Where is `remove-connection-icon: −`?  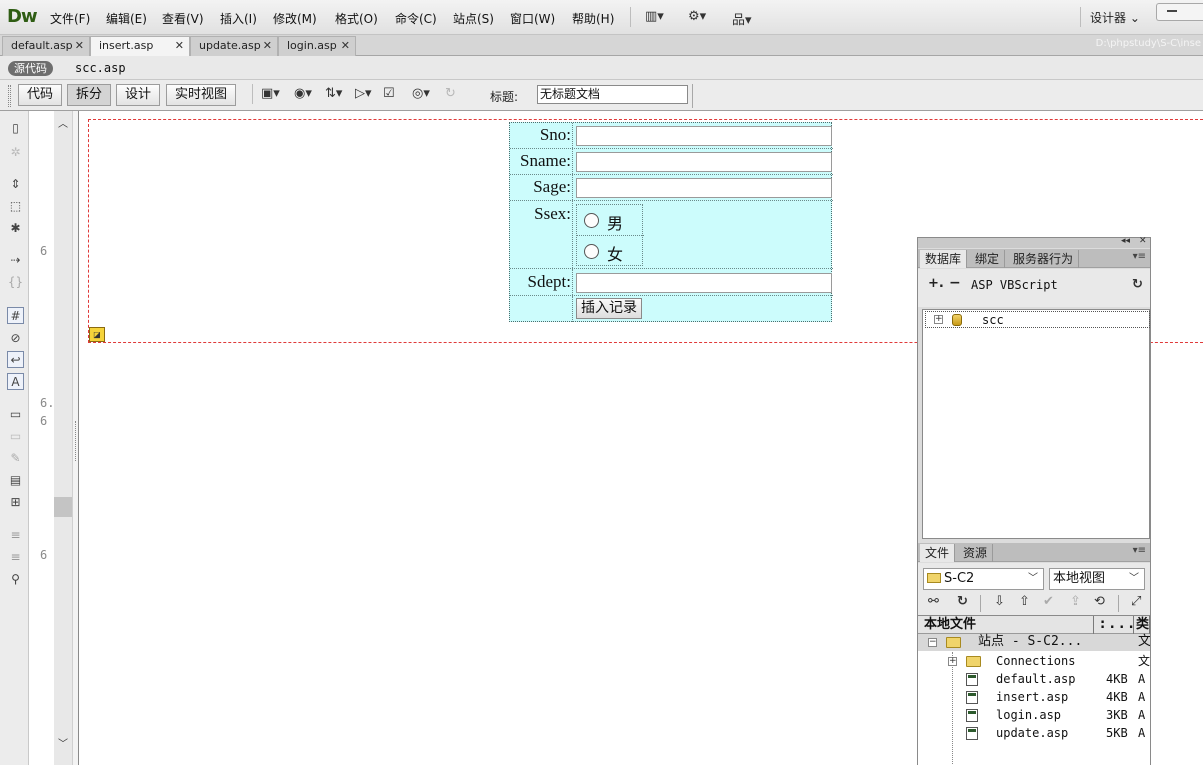 remove-connection-icon: − is located at coordinates (955, 283).